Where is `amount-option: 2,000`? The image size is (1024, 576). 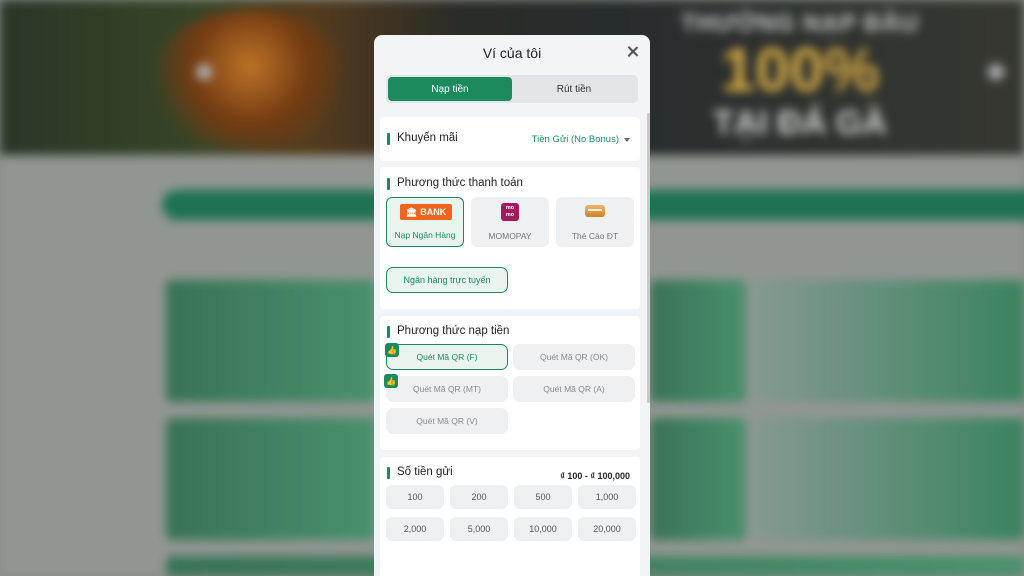 amount-option: 2,000 is located at coordinates (415, 529).